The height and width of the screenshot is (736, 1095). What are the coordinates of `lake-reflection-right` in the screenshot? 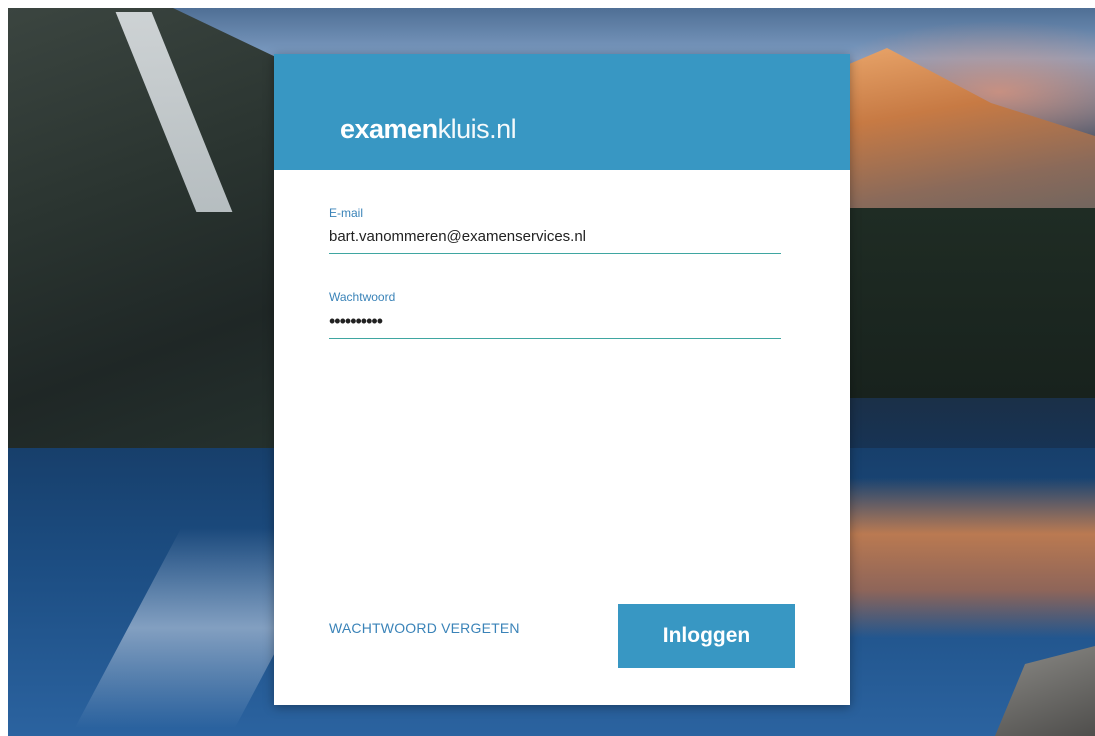 It's located at (965, 558).